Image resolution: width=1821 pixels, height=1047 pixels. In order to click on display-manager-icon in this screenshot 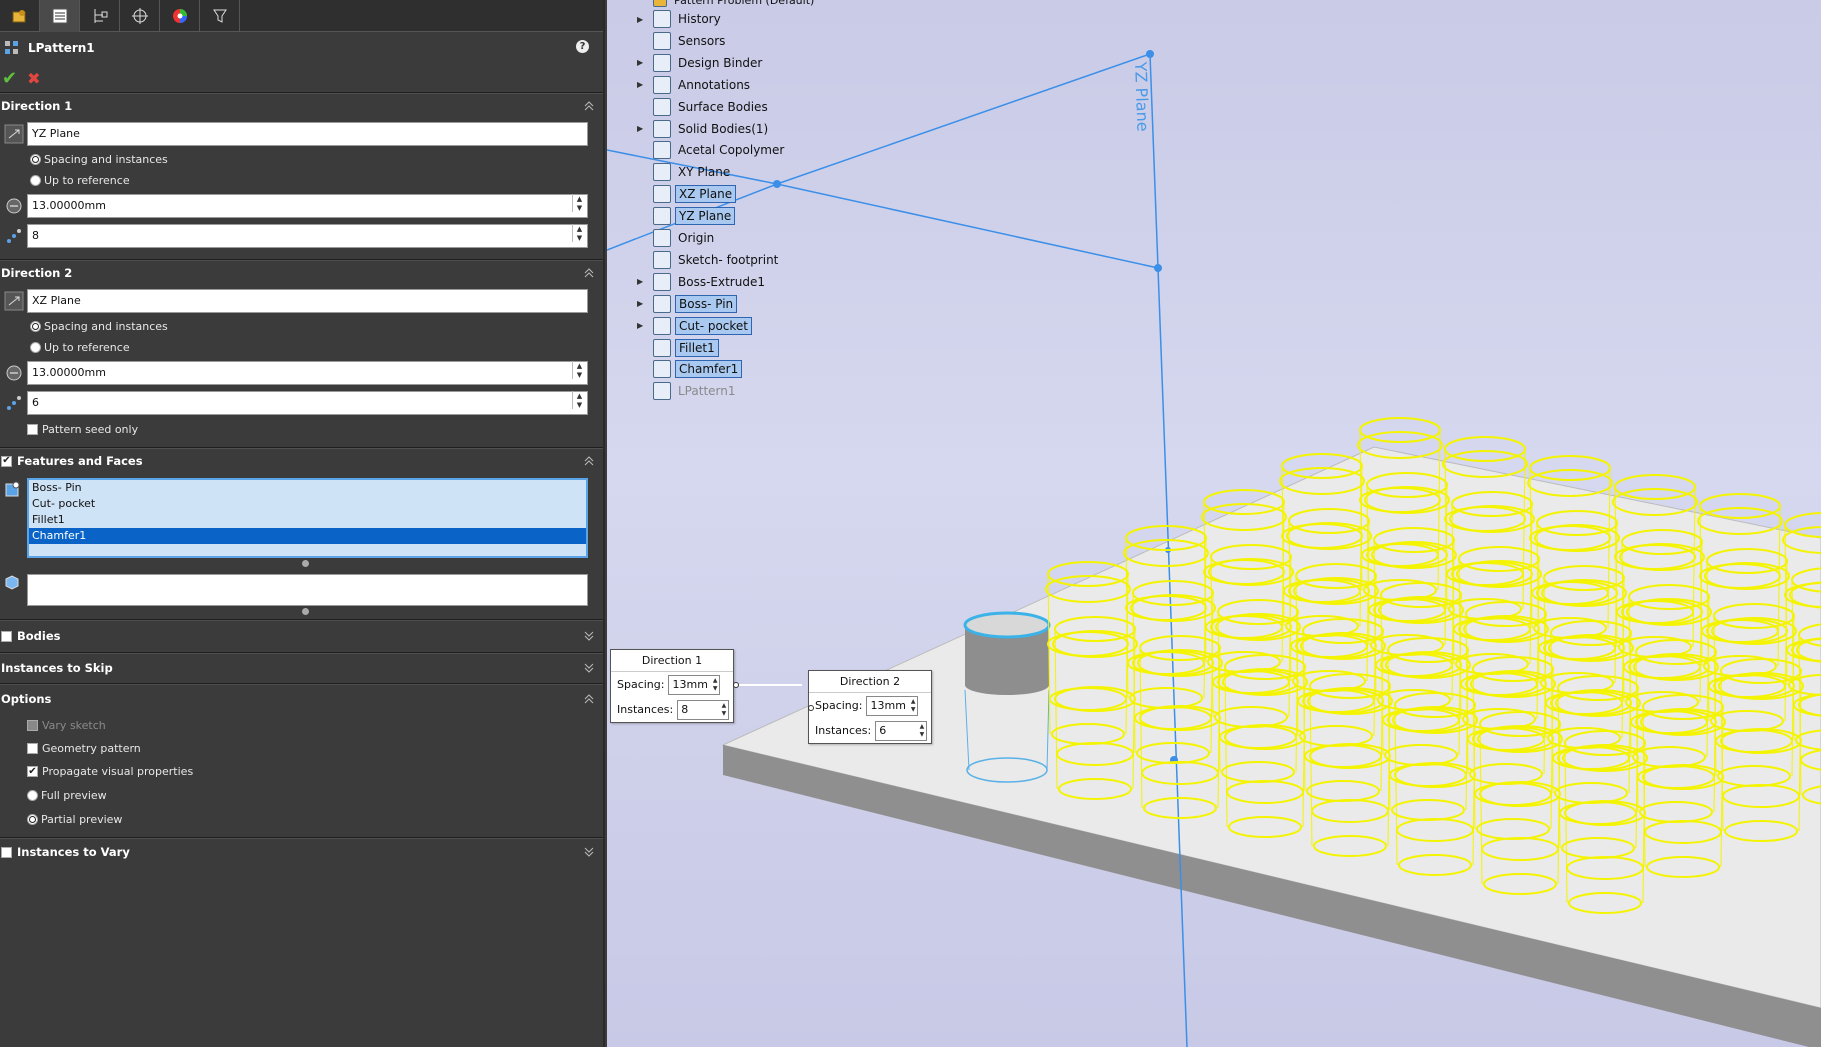, I will do `click(179, 16)`.